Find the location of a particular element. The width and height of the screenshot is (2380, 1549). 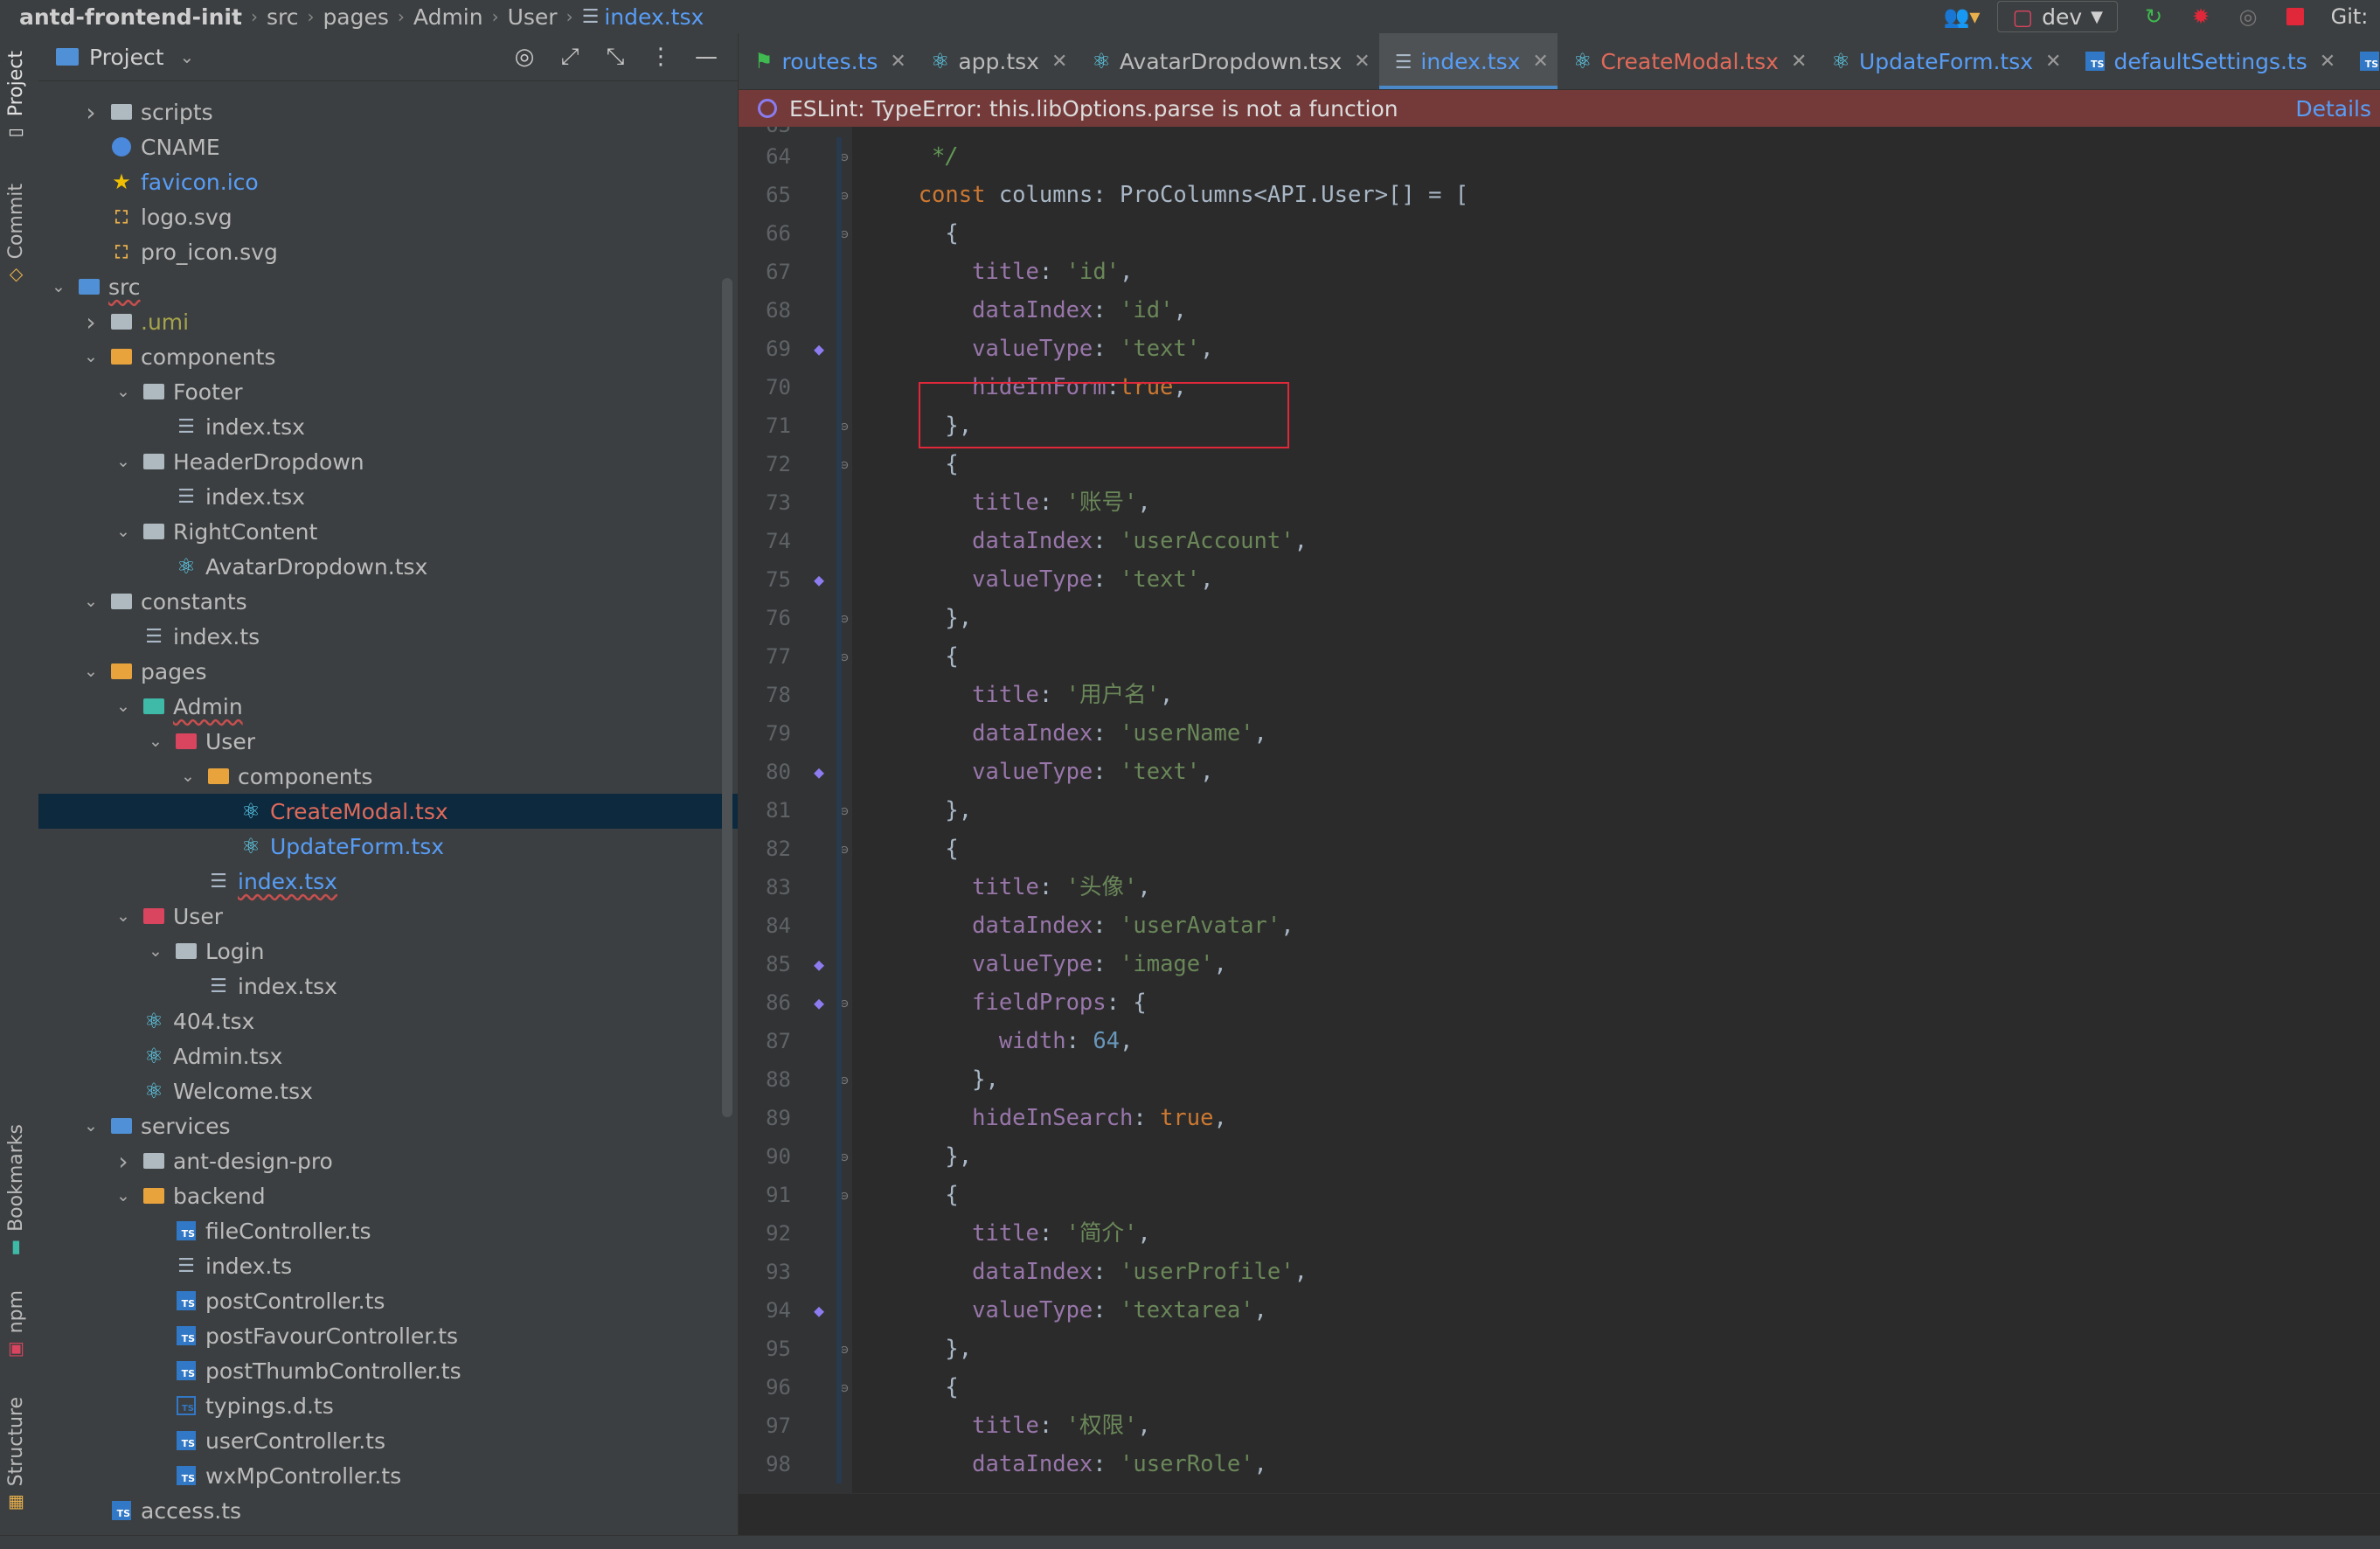

tree-item: TS typings.d.ts is located at coordinates (388, 1405).